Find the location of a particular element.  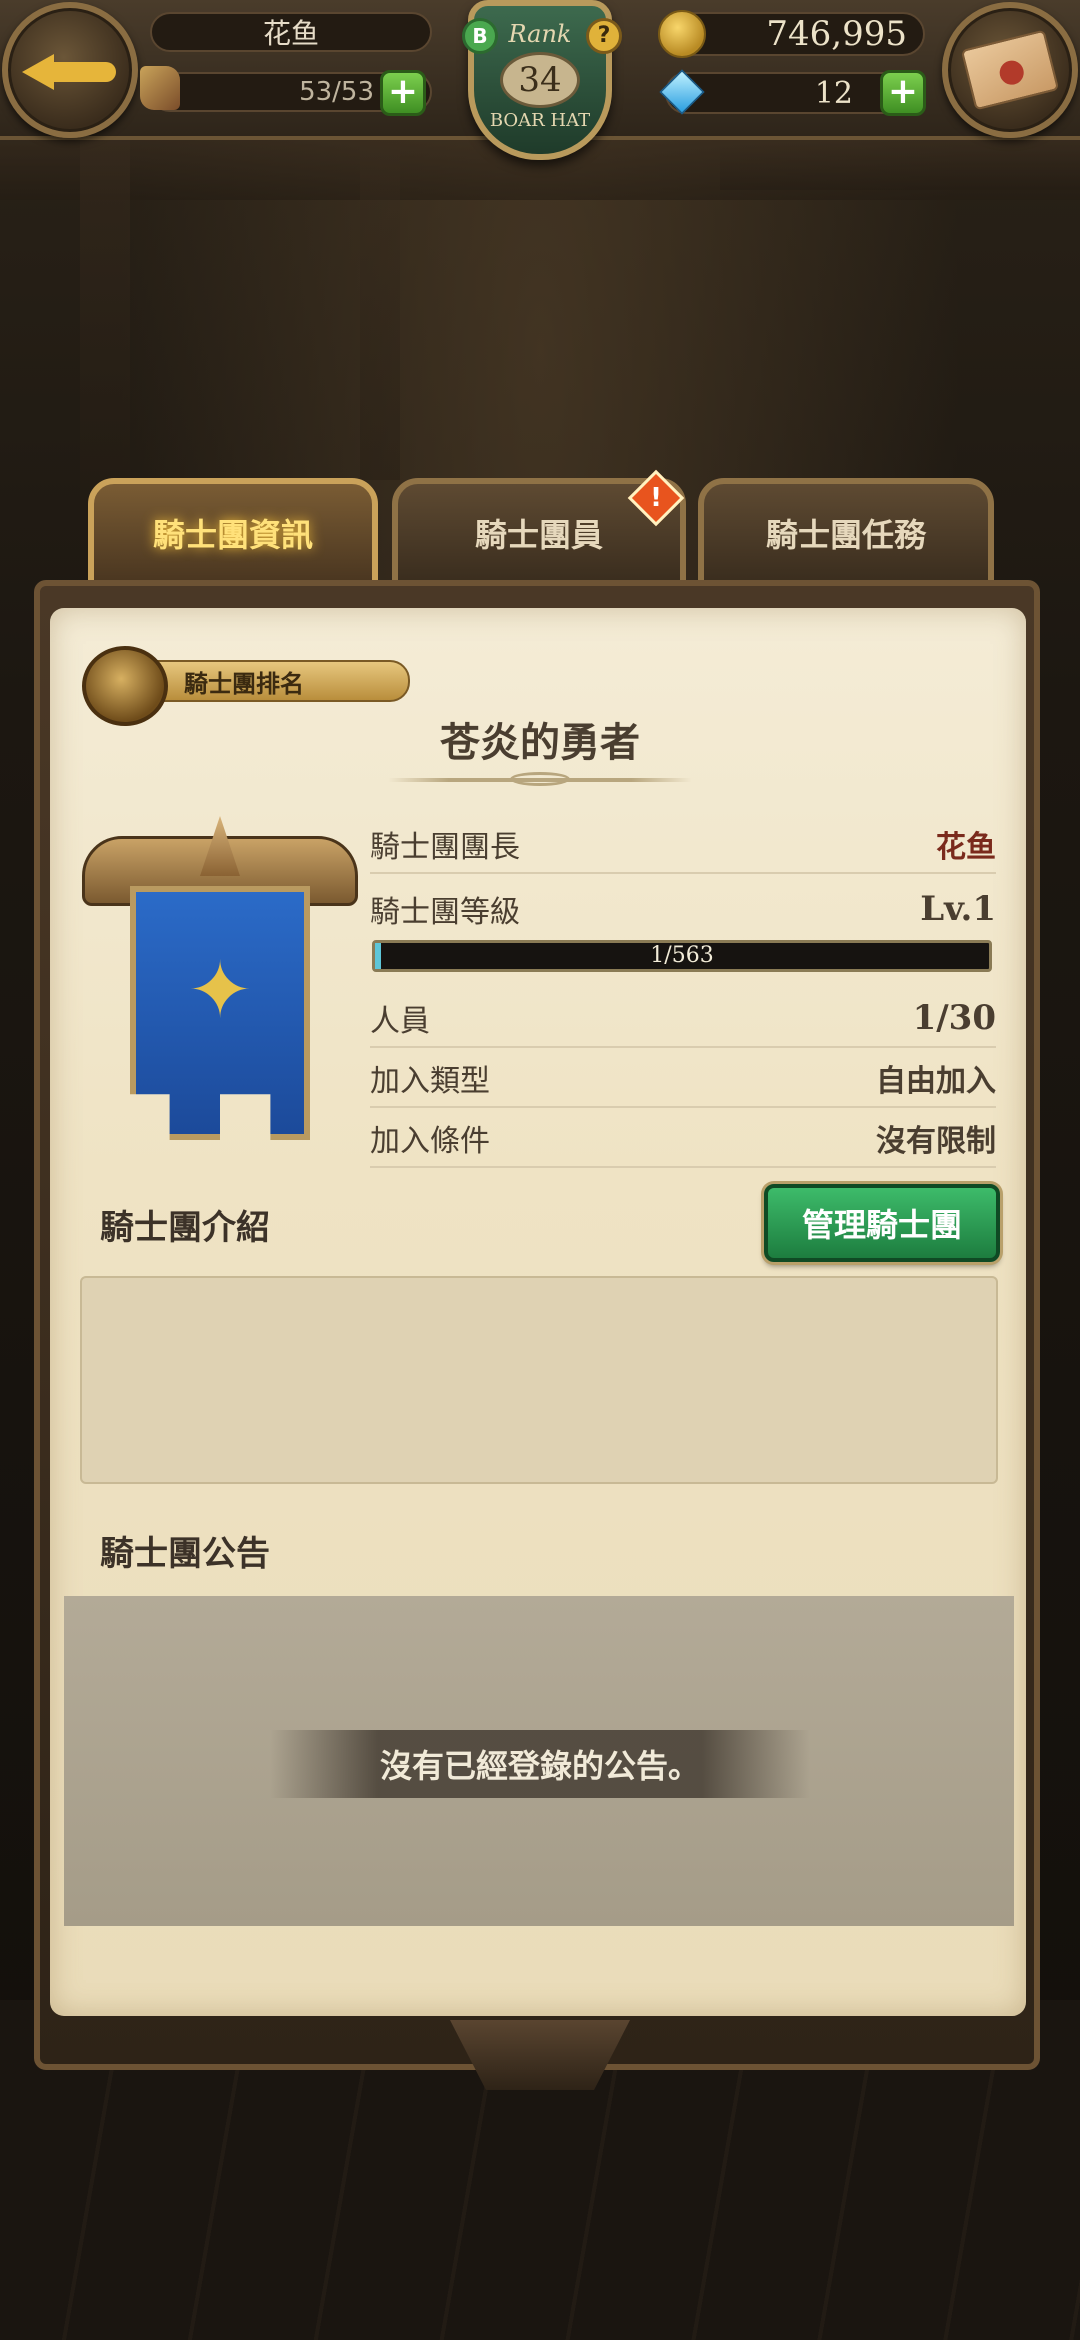

add-gems-button: + is located at coordinates (903, 93).